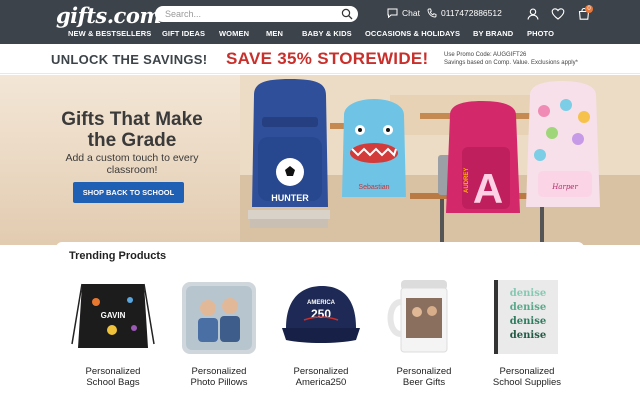 Image resolution: width=640 pixels, height=400 pixels. What do you see at coordinates (485, 55) in the screenshot?
I see `promo-code-text: Use Promo Code: AUGGIFT26` at bounding box center [485, 55].